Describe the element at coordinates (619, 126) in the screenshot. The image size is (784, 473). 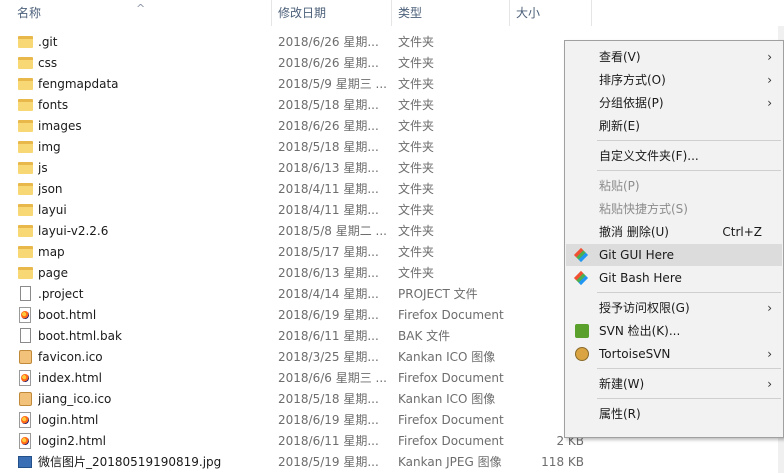
I see `menu-item-refresh-label: 刷新(E)` at that location.